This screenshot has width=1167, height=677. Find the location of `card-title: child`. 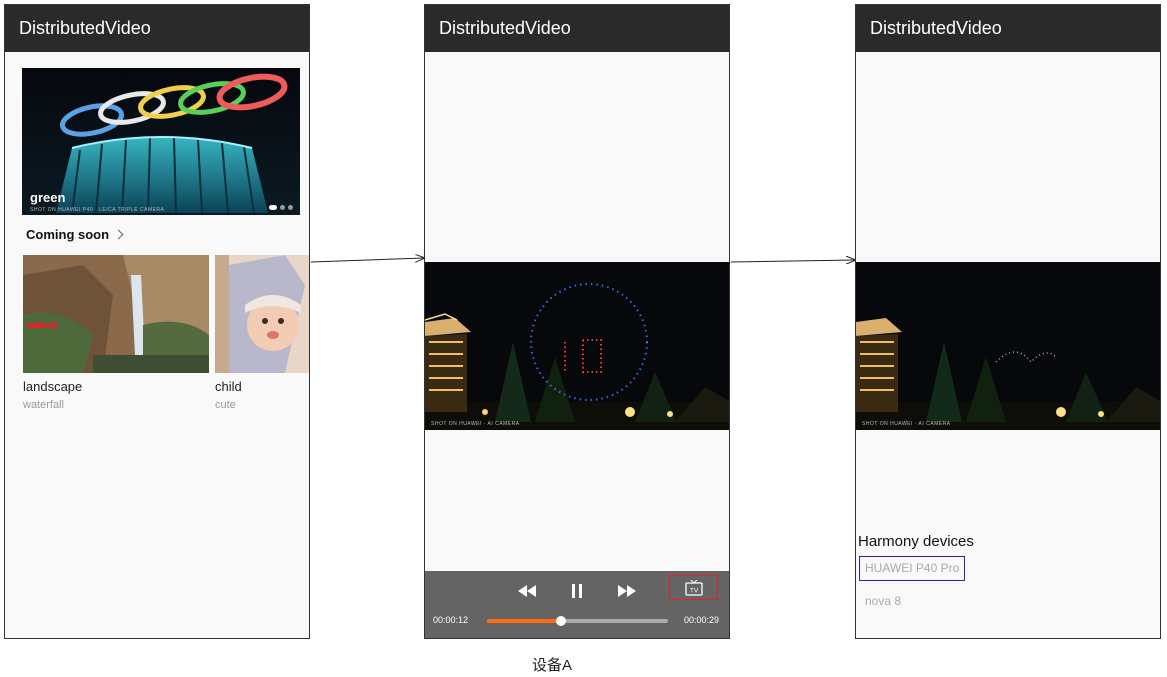

card-title: child is located at coordinates (228, 386).